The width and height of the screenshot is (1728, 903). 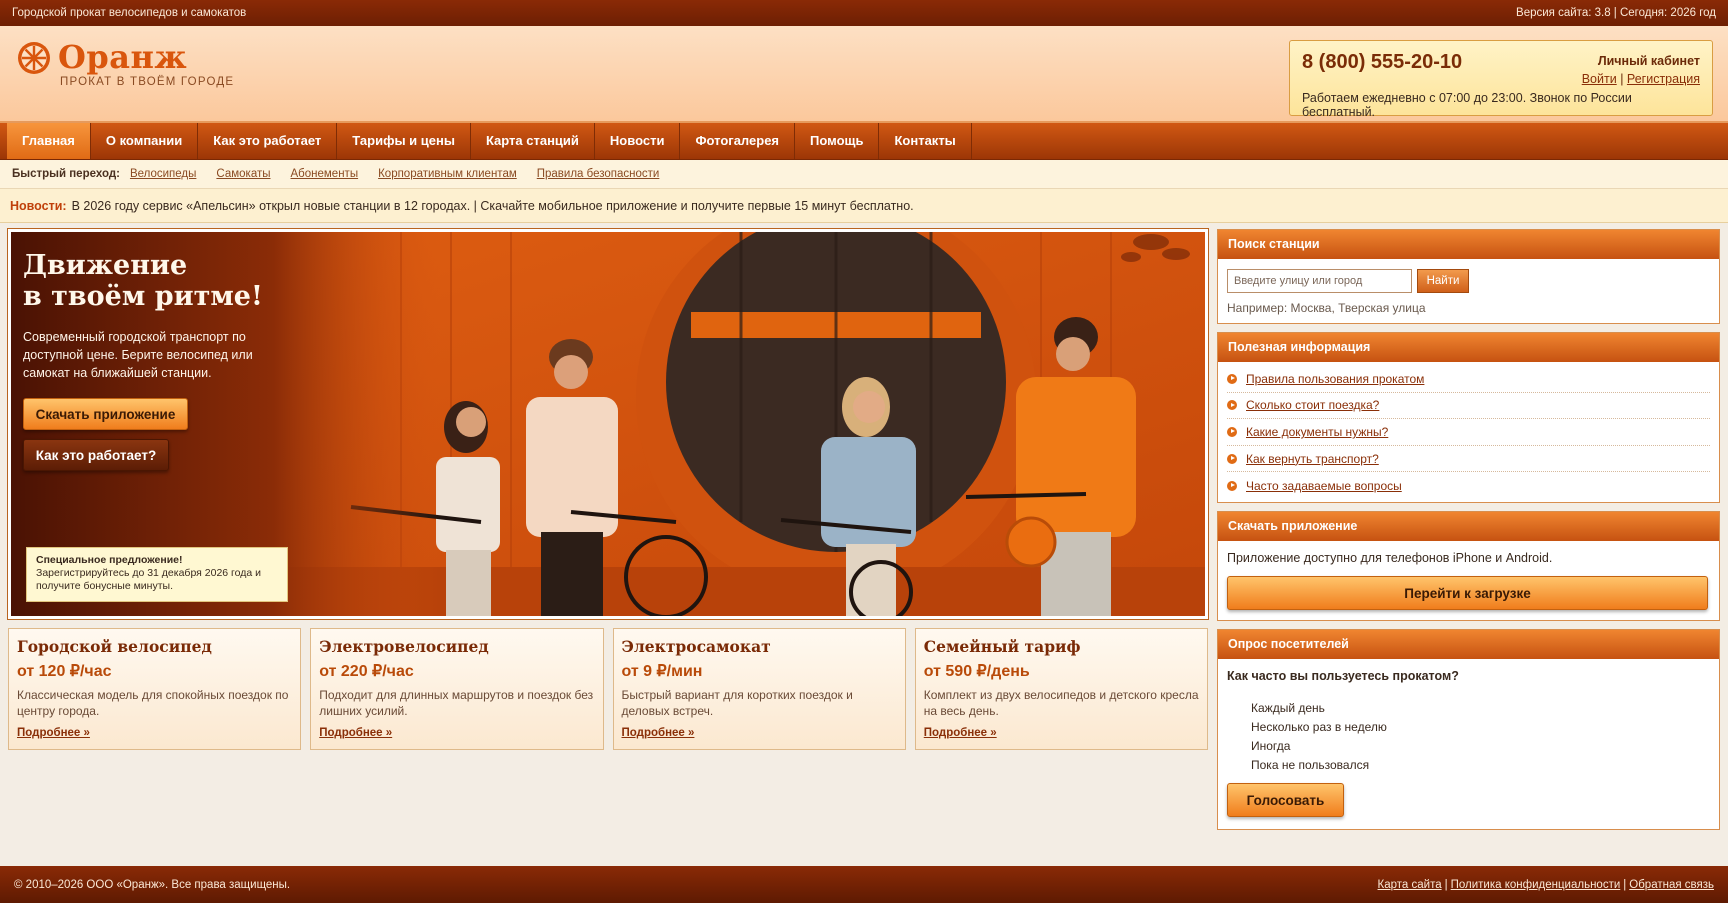 I want to click on special-offer-title: Специальное предложение!, so click(x=109, y=560).